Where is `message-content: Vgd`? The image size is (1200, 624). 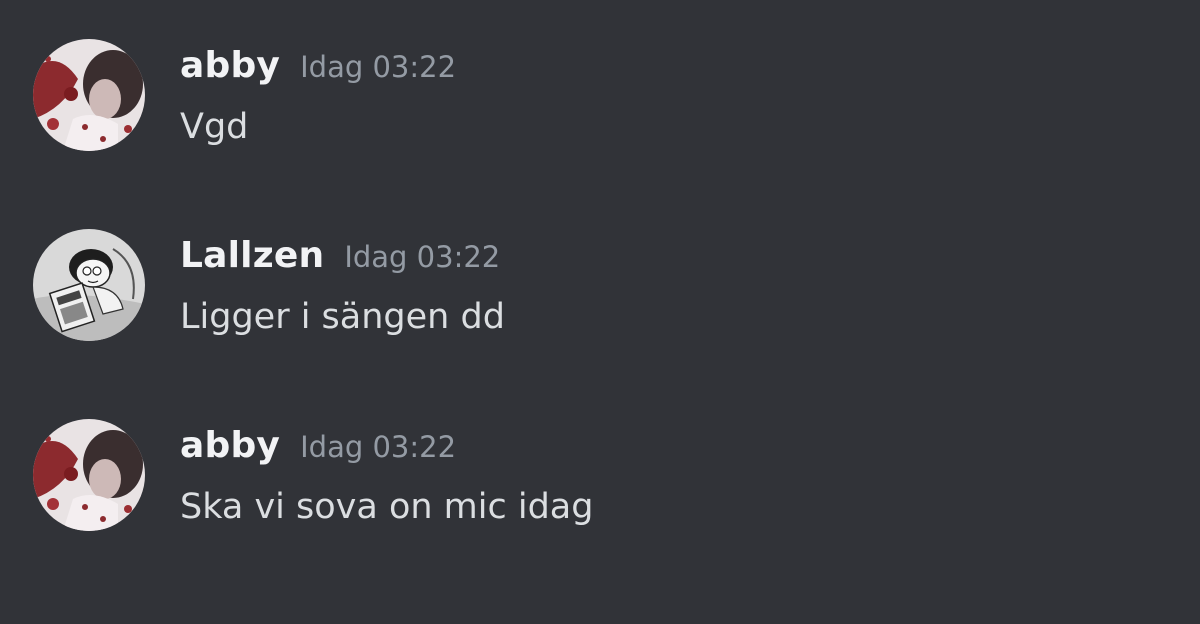 message-content: Vgd is located at coordinates (214, 127).